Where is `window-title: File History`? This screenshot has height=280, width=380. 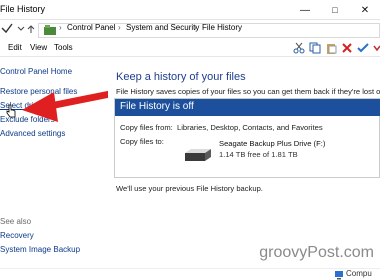 window-title: File History is located at coordinates (23, 9).